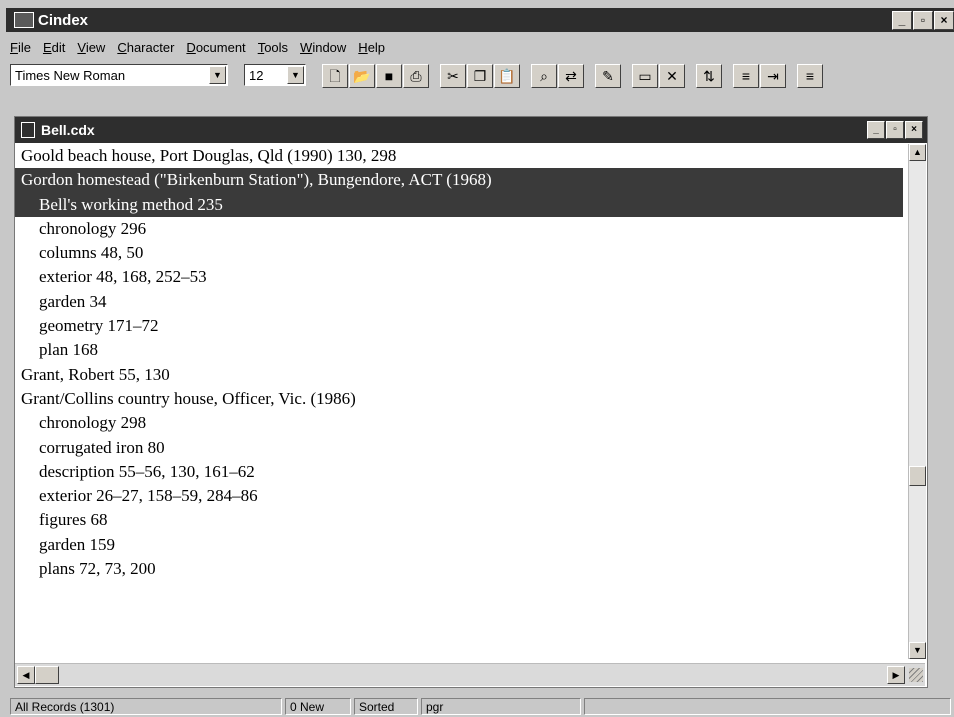 The image size is (954, 717). I want to click on record-text: Grant, Robert 55, 130, so click(95, 374).